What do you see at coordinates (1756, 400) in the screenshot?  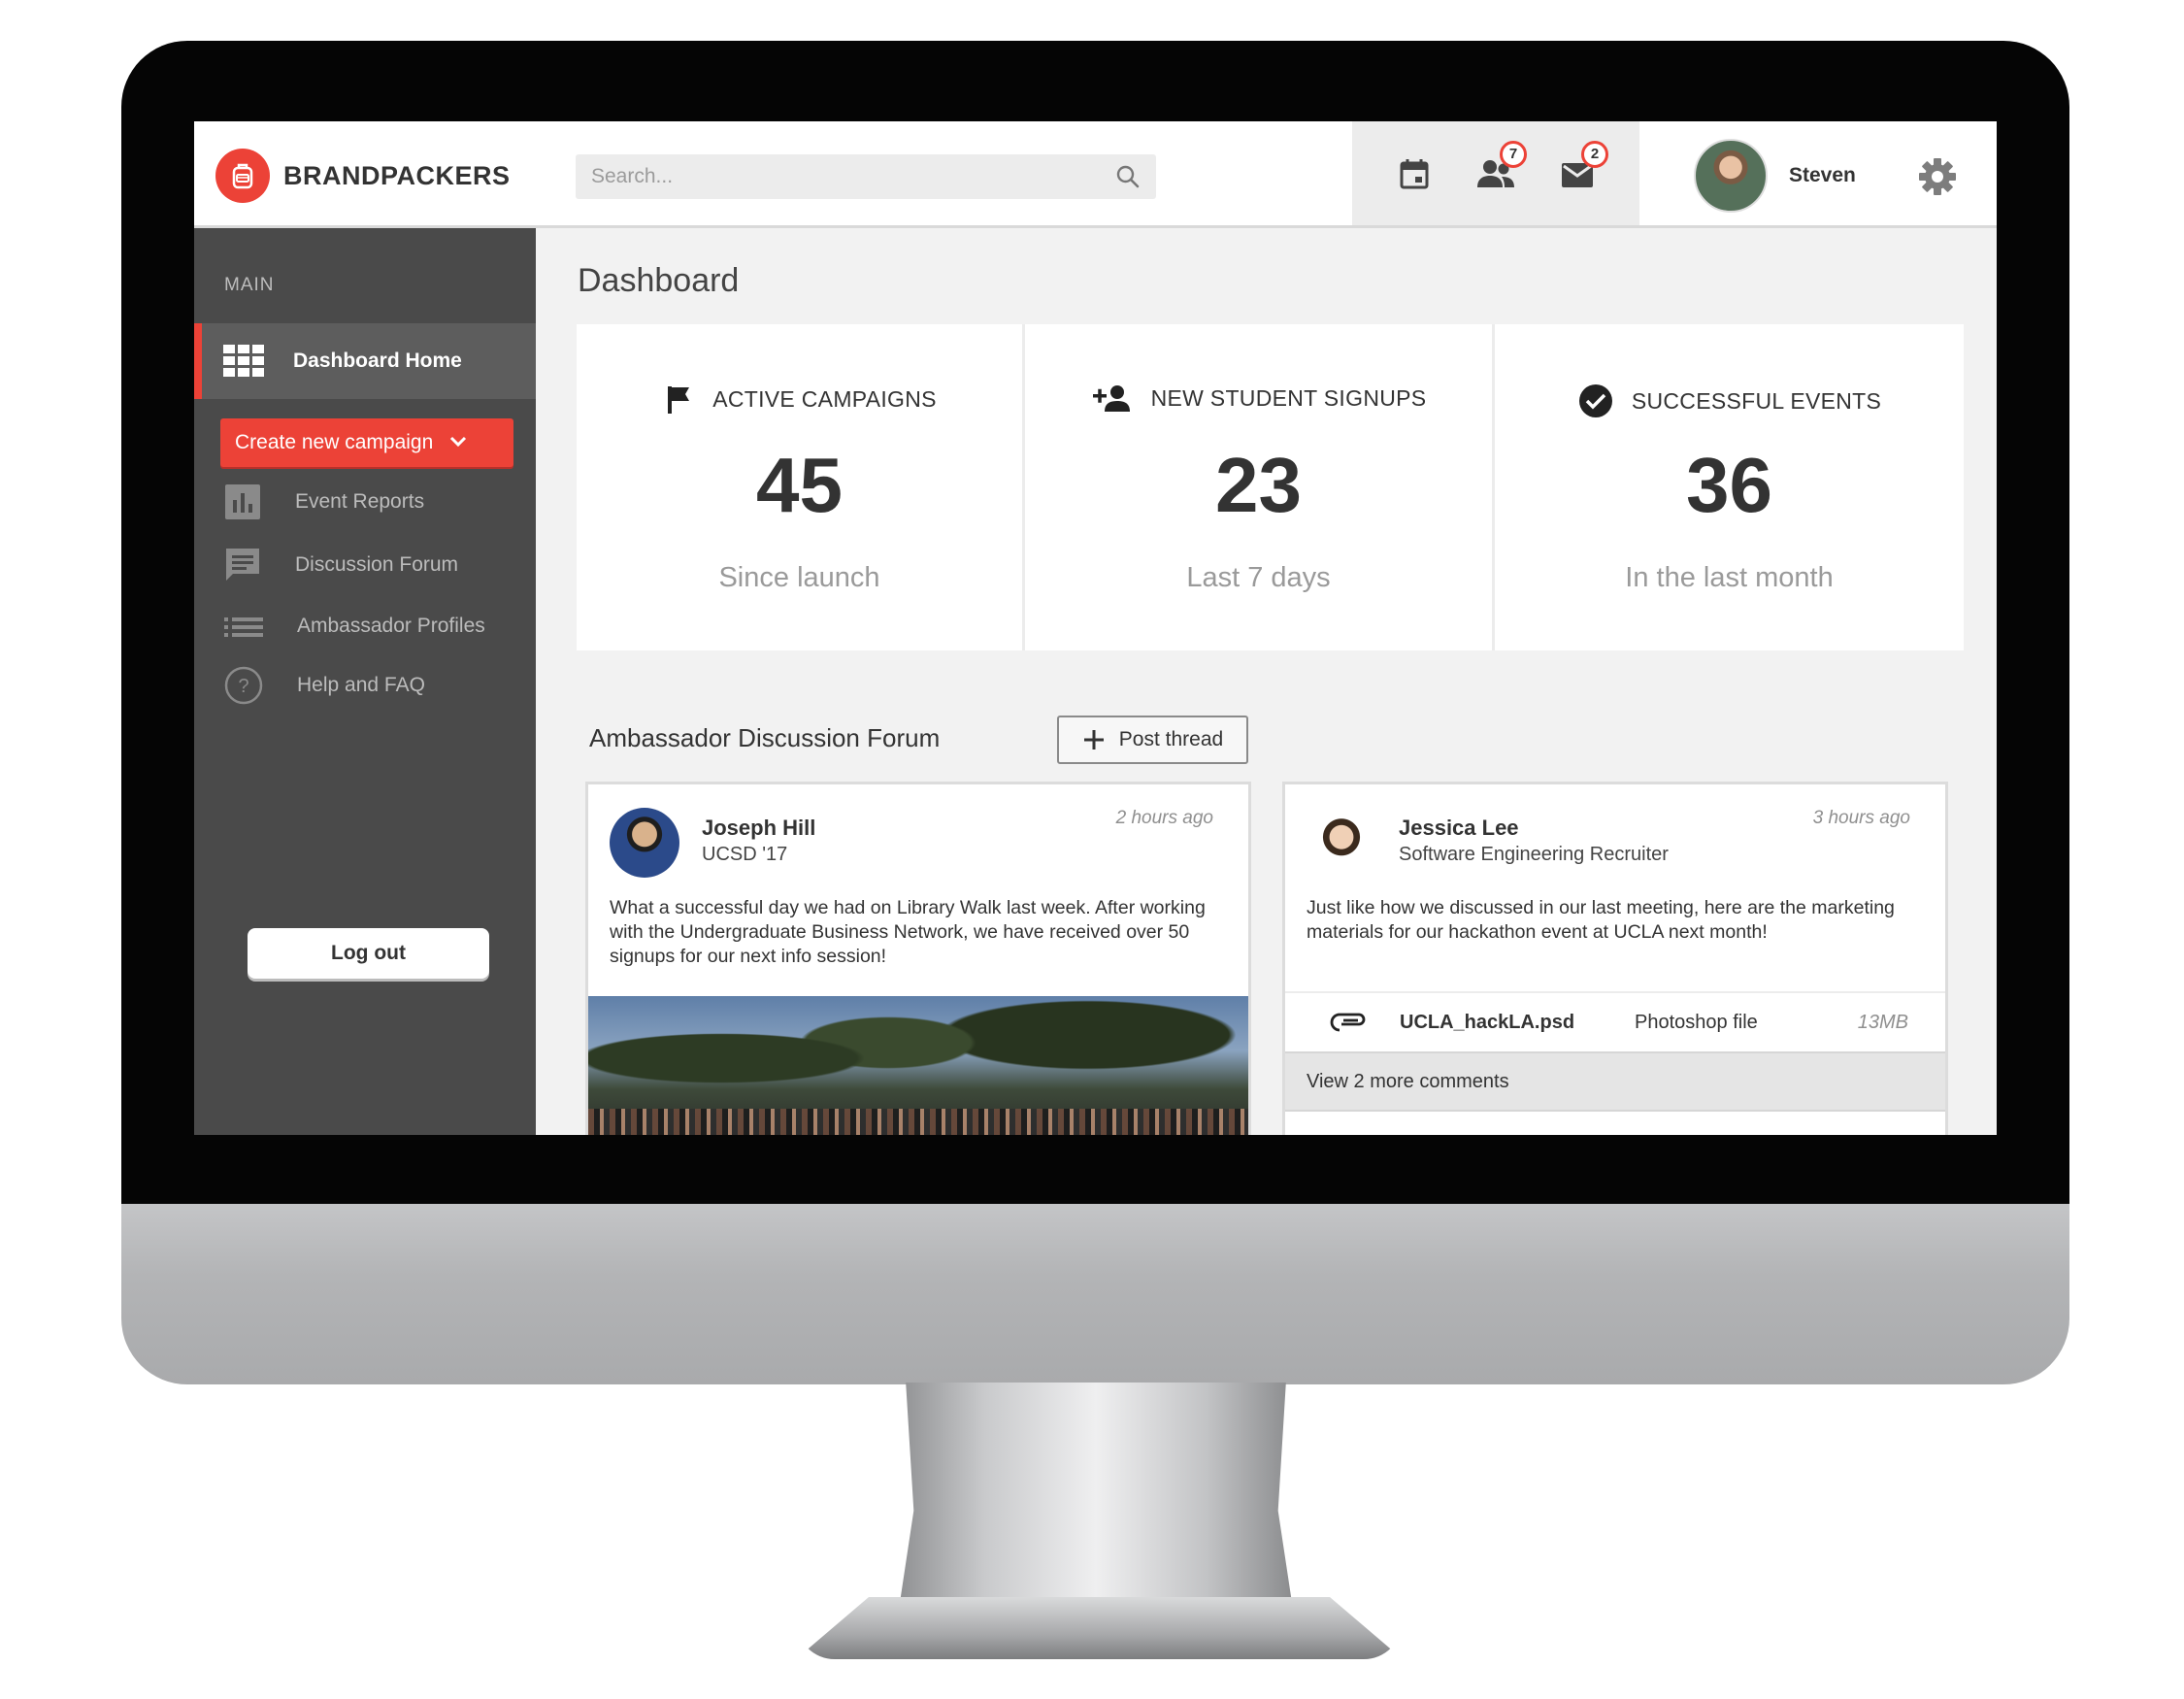 I see `stat-label: SUCCESSFUL EVENTS` at bounding box center [1756, 400].